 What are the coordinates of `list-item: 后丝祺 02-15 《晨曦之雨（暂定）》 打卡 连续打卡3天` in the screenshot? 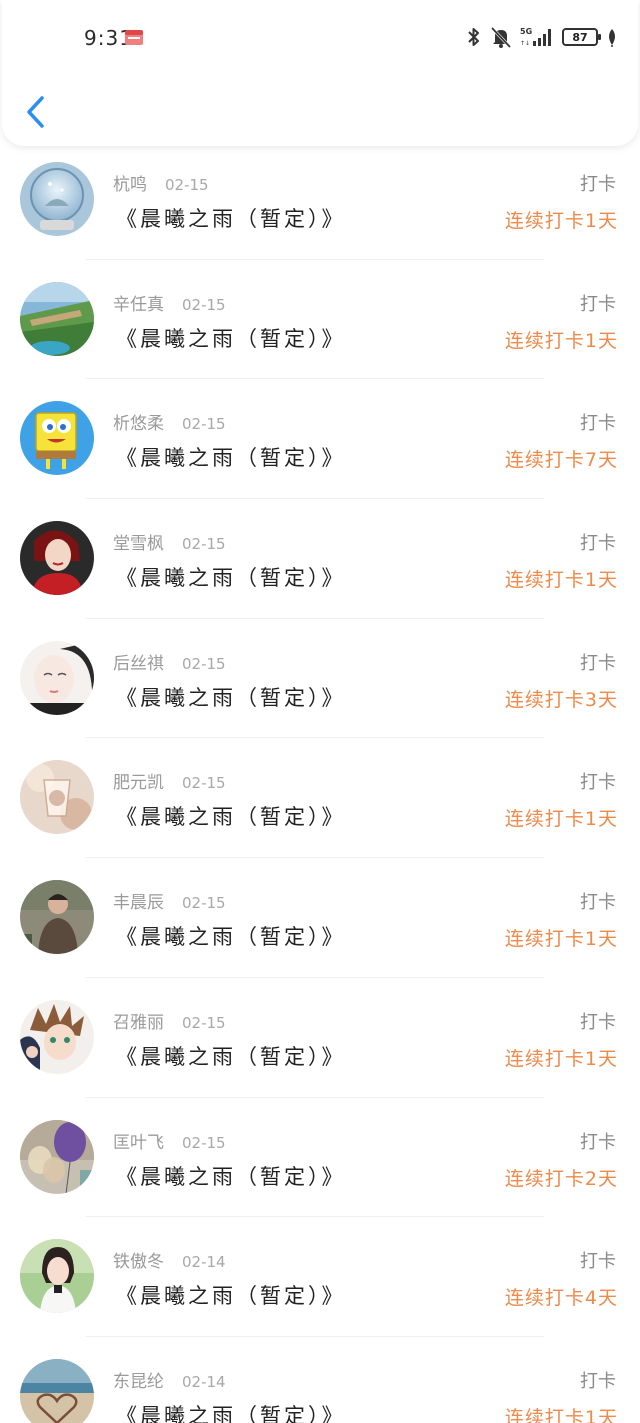 It's located at (320, 679).